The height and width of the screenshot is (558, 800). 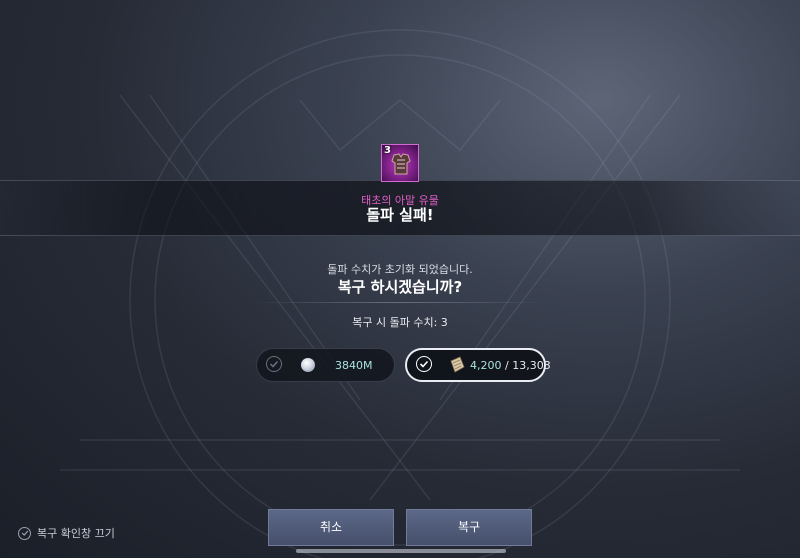 I want to click on cancel-button: 취소, so click(x=331, y=527).